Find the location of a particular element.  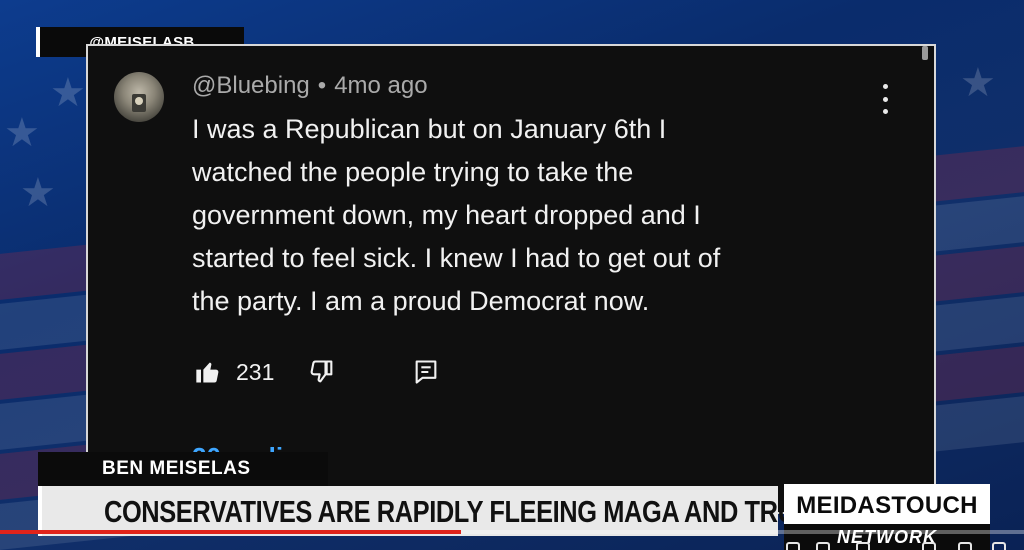

like-count: 231 is located at coordinates (255, 371).